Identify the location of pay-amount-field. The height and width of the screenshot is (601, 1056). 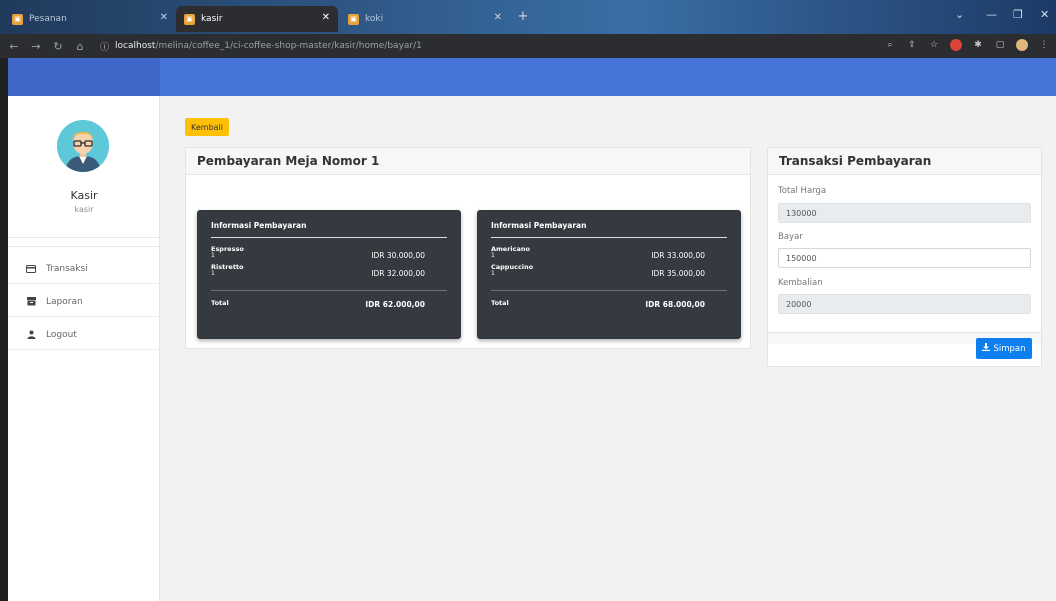
(904, 258).